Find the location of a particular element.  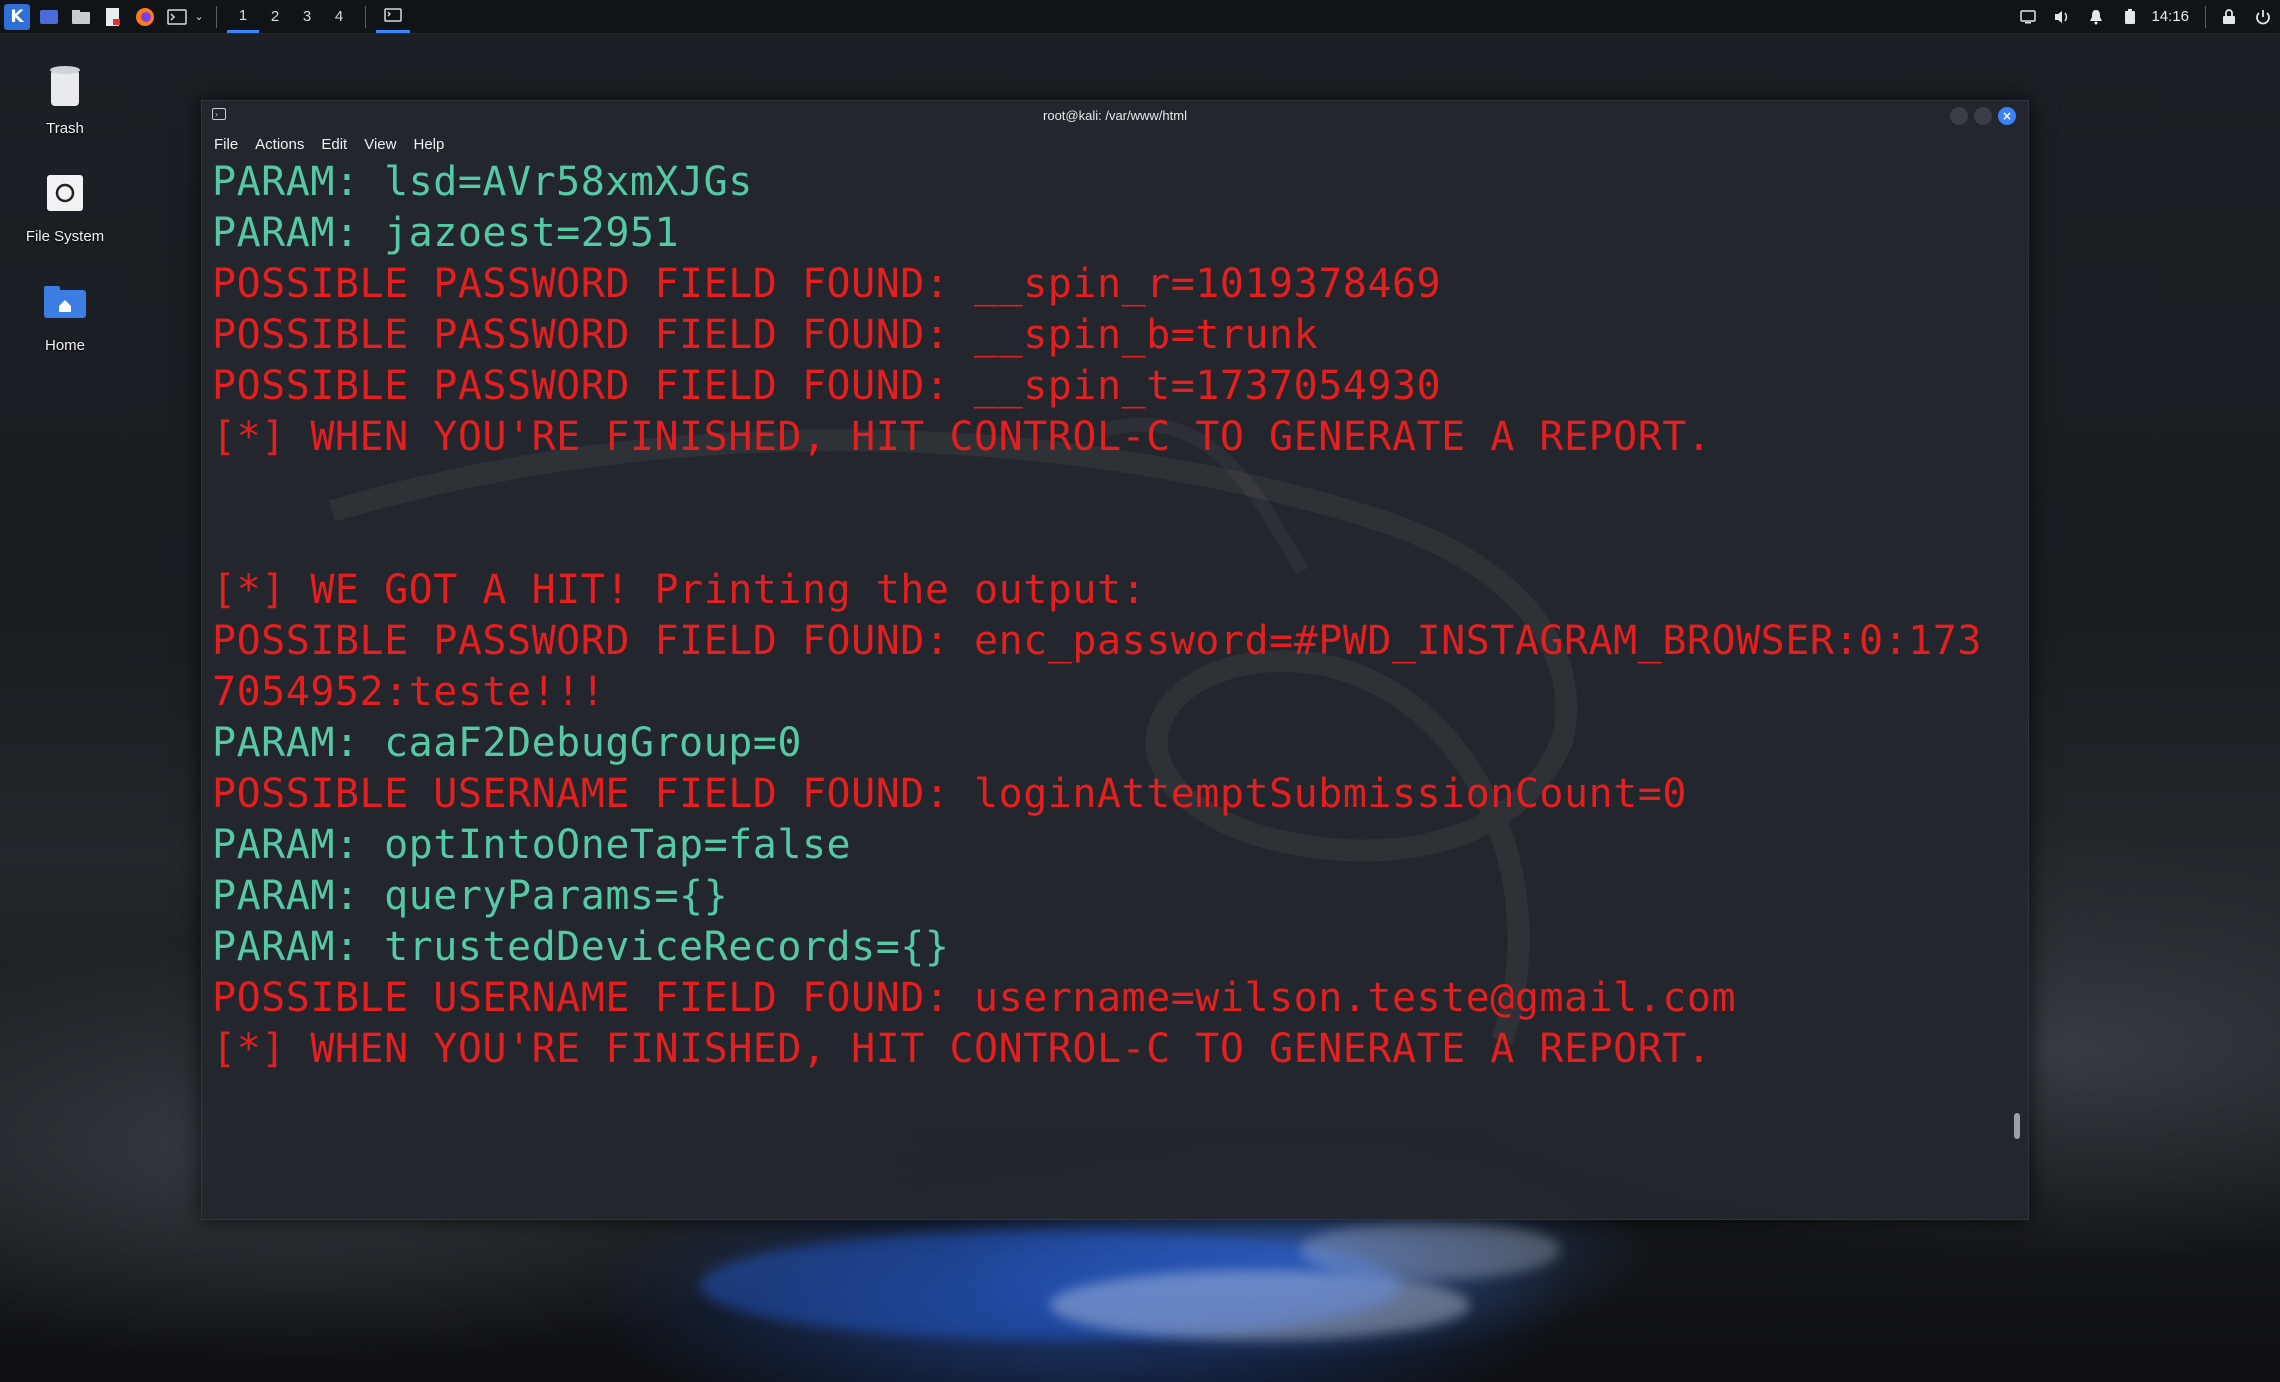

desktop-icon-trash: Trash is located at coordinates (65, 98).